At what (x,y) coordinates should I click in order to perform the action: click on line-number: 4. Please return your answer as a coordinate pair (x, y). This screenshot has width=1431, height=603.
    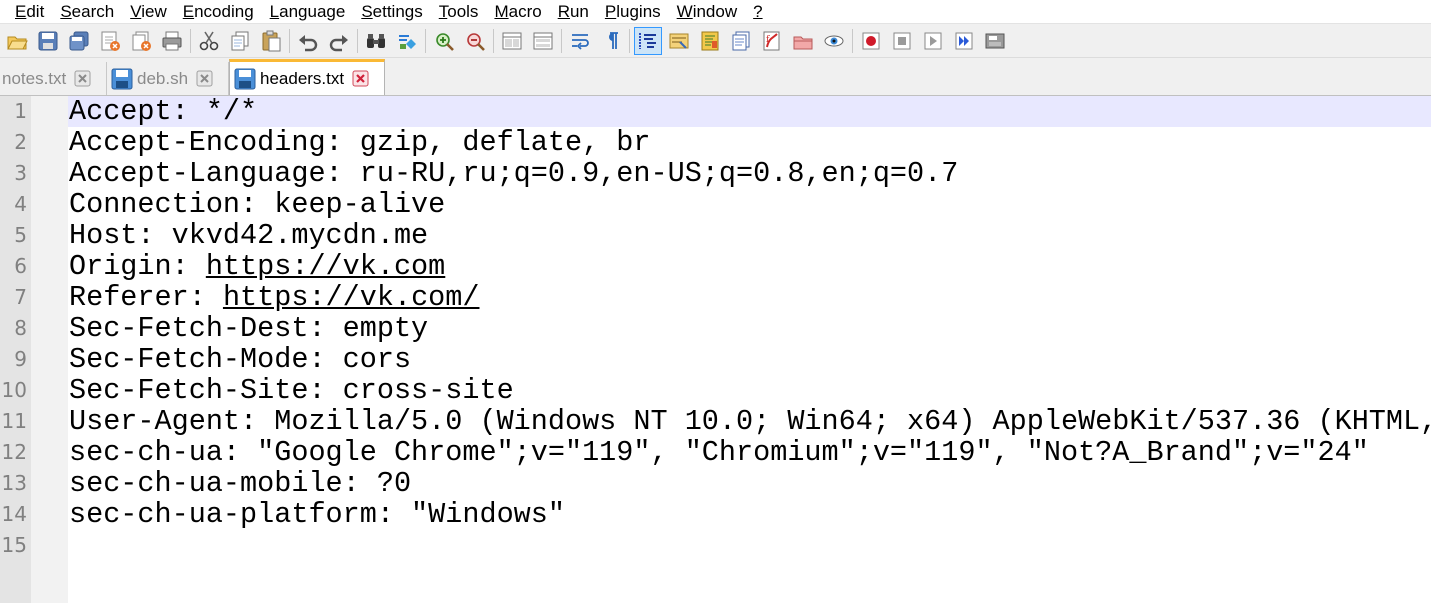
    Looking at the image, I should click on (20, 204).